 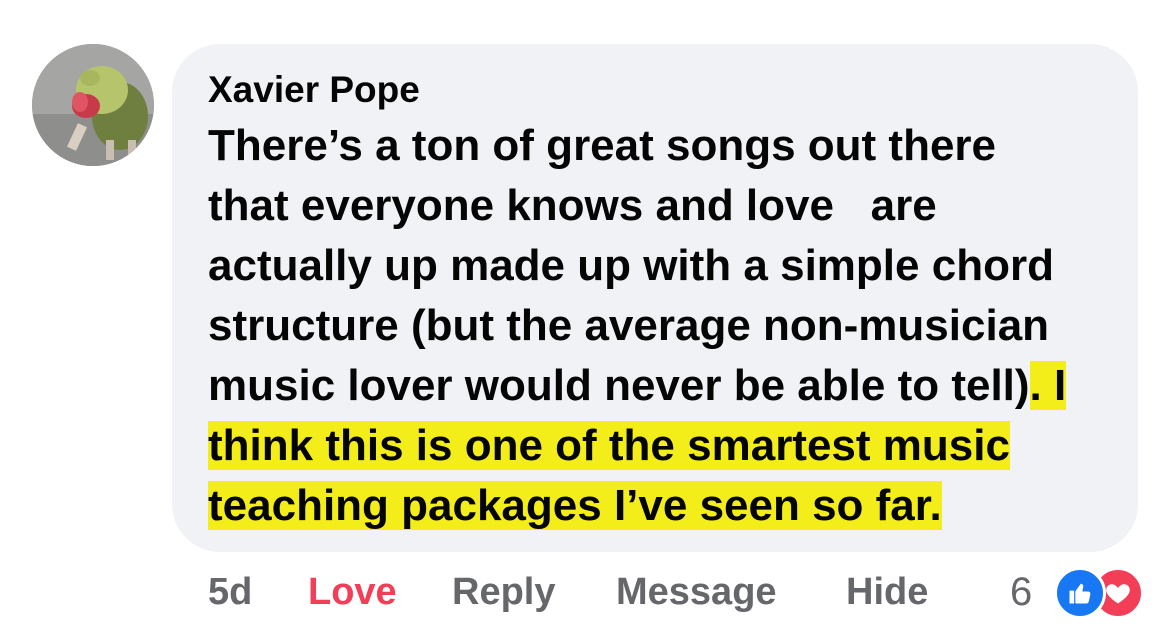 What do you see at coordinates (619, 385) in the screenshot?
I see `comment-text: music lover would never be able to tell)` at bounding box center [619, 385].